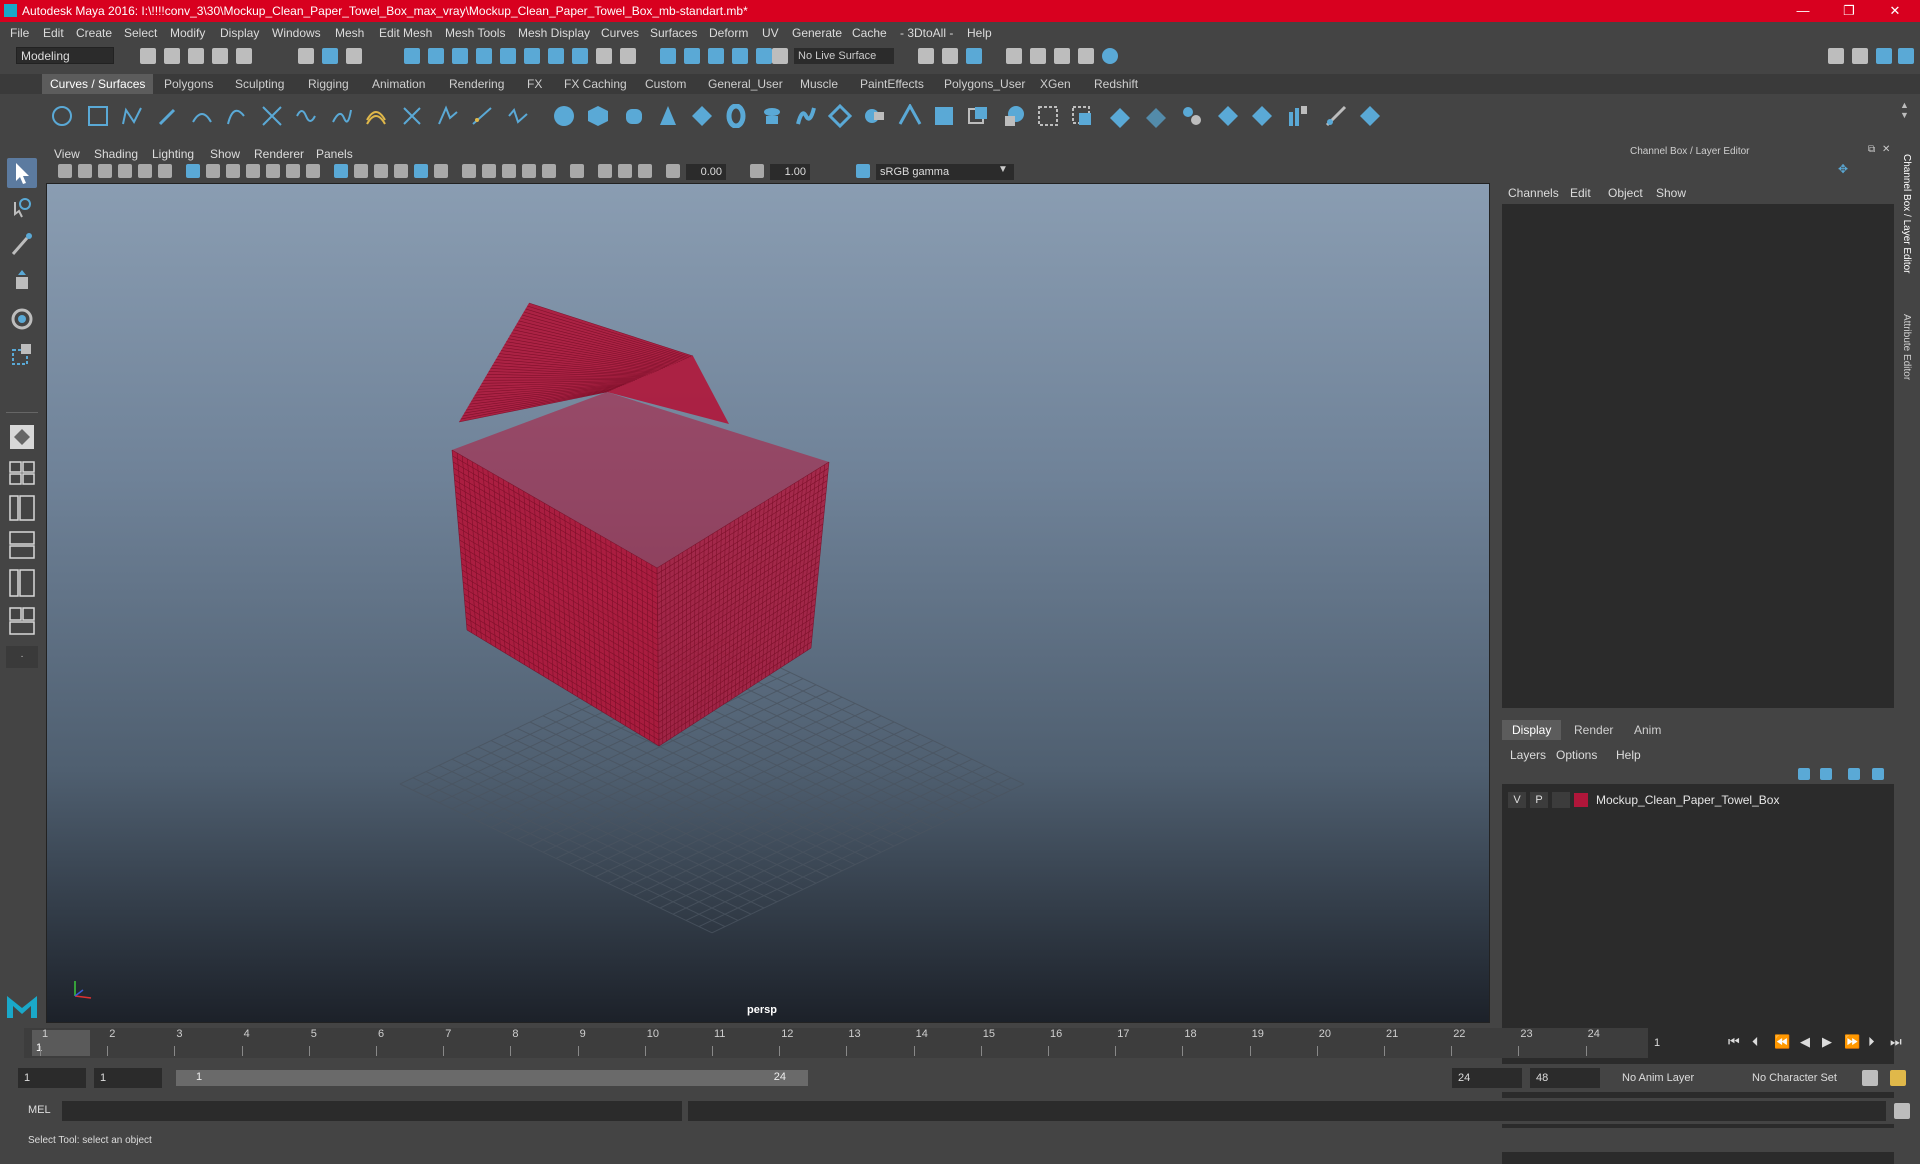 This screenshot has width=1920, height=1164. I want to click on birail-icon, so click(910, 116).